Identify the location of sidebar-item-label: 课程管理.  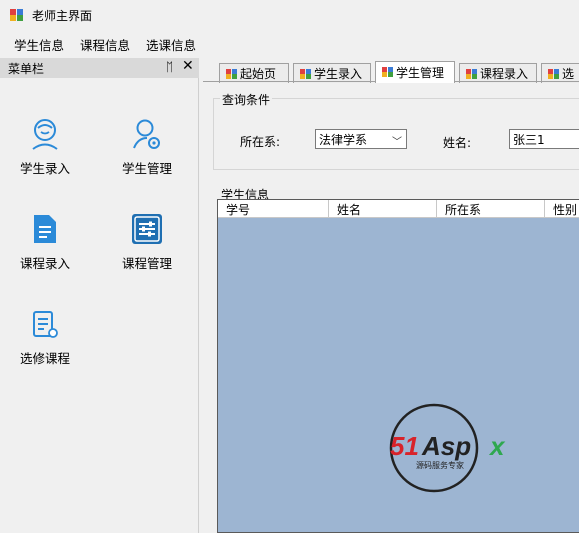
(146, 263).